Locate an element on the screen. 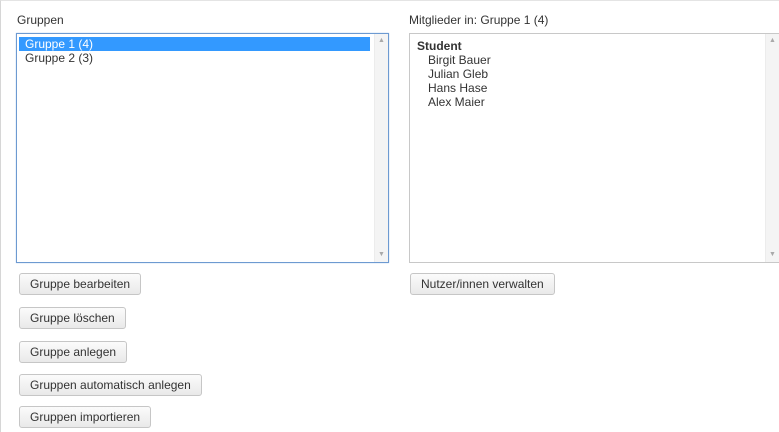 The image size is (779, 432). groups-label: Gruppen is located at coordinates (40, 20).